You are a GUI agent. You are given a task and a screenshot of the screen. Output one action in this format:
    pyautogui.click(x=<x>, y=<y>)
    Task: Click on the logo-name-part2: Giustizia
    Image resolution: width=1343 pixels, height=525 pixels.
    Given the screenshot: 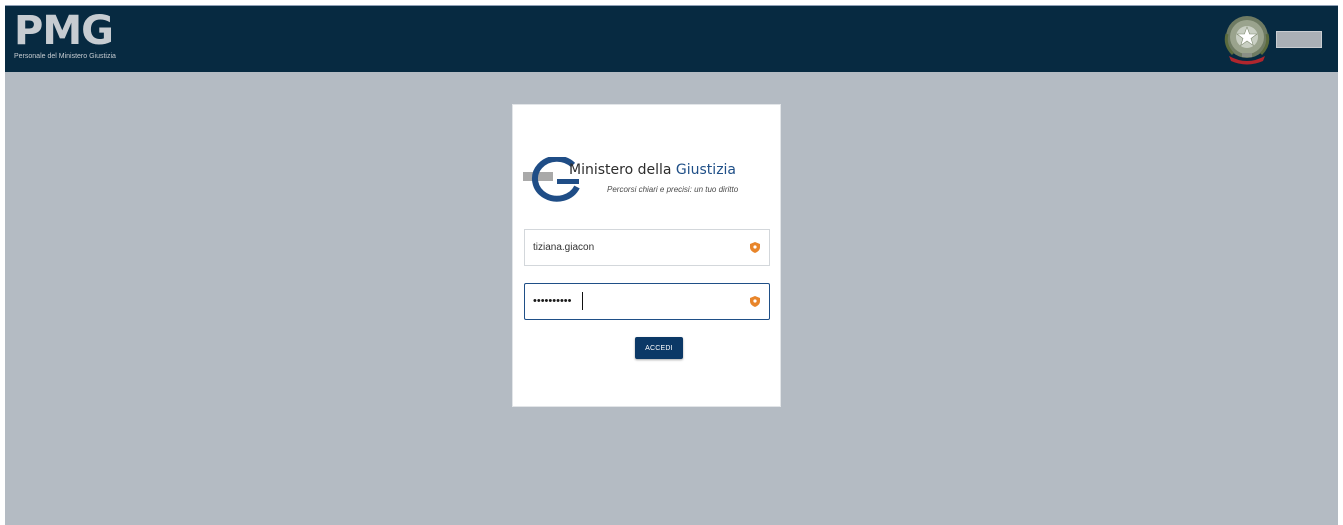 What is the action you would take?
    pyautogui.click(x=706, y=170)
    